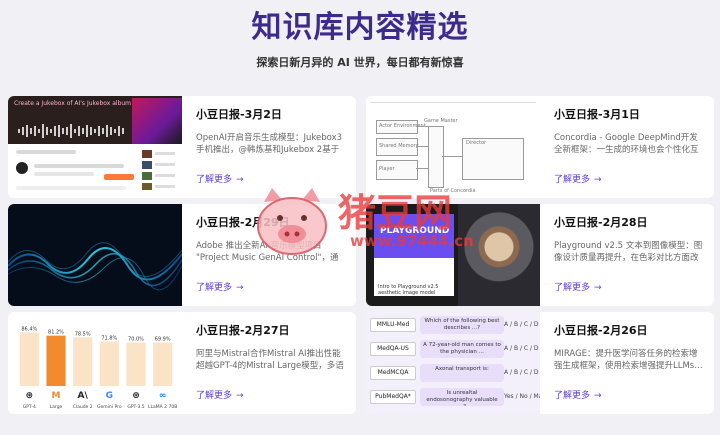  What do you see at coordinates (243, 222) in the screenshot?
I see `card-title: 小豆日报-2月29日` at bounding box center [243, 222].